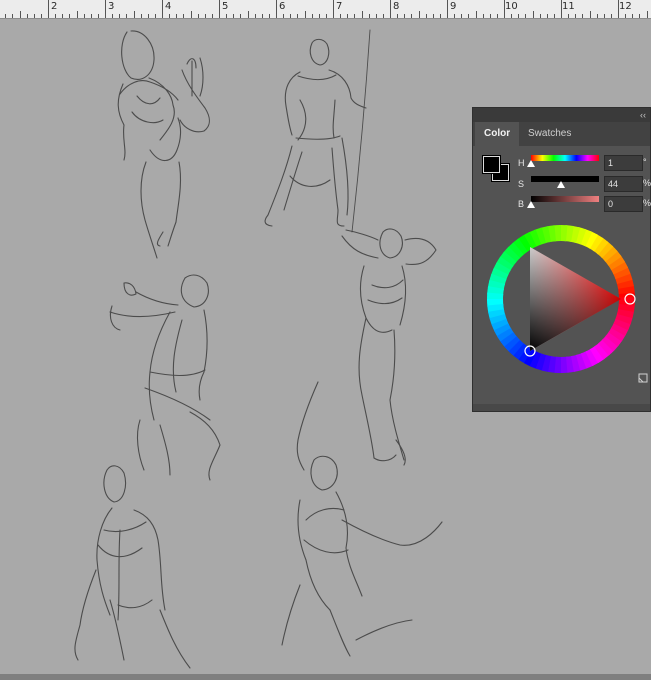 The width and height of the screenshot is (651, 680). Describe the element at coordinates (643, 115) in the screenshot. I see `collapse-panel-icon: ‹‹` at that location.